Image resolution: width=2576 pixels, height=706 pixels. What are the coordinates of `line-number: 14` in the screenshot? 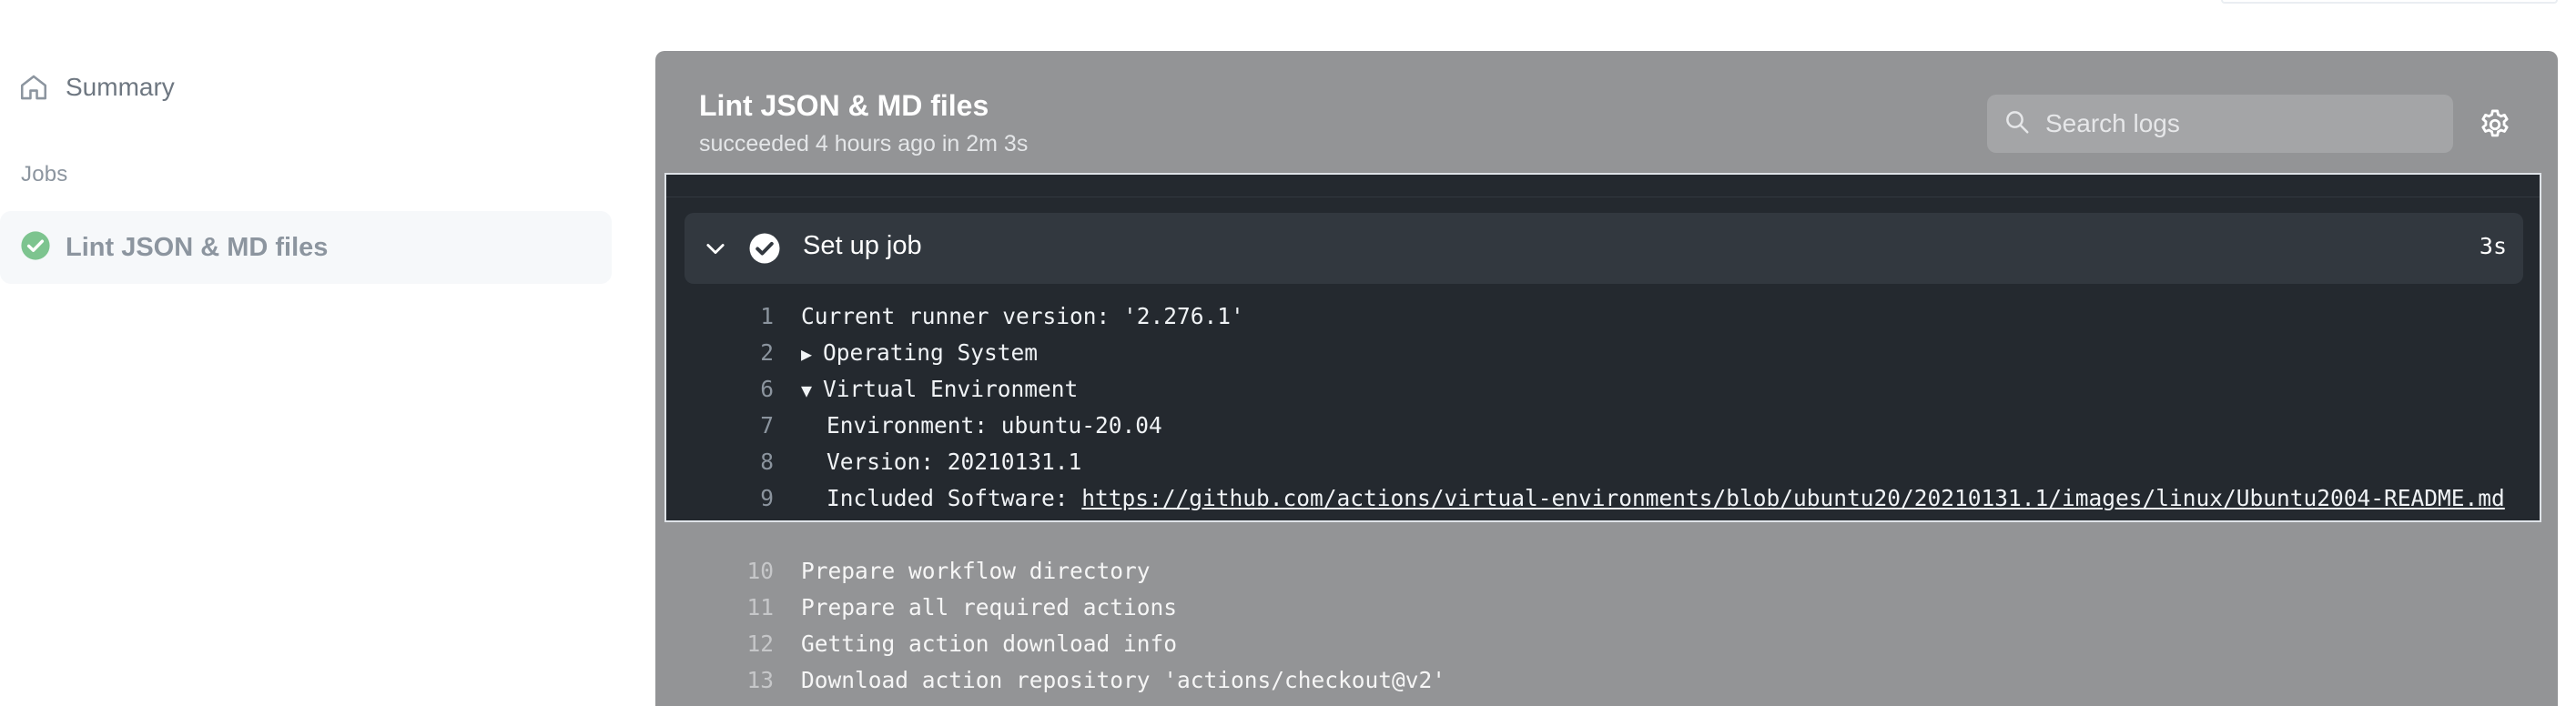 It's located at (714, 702).